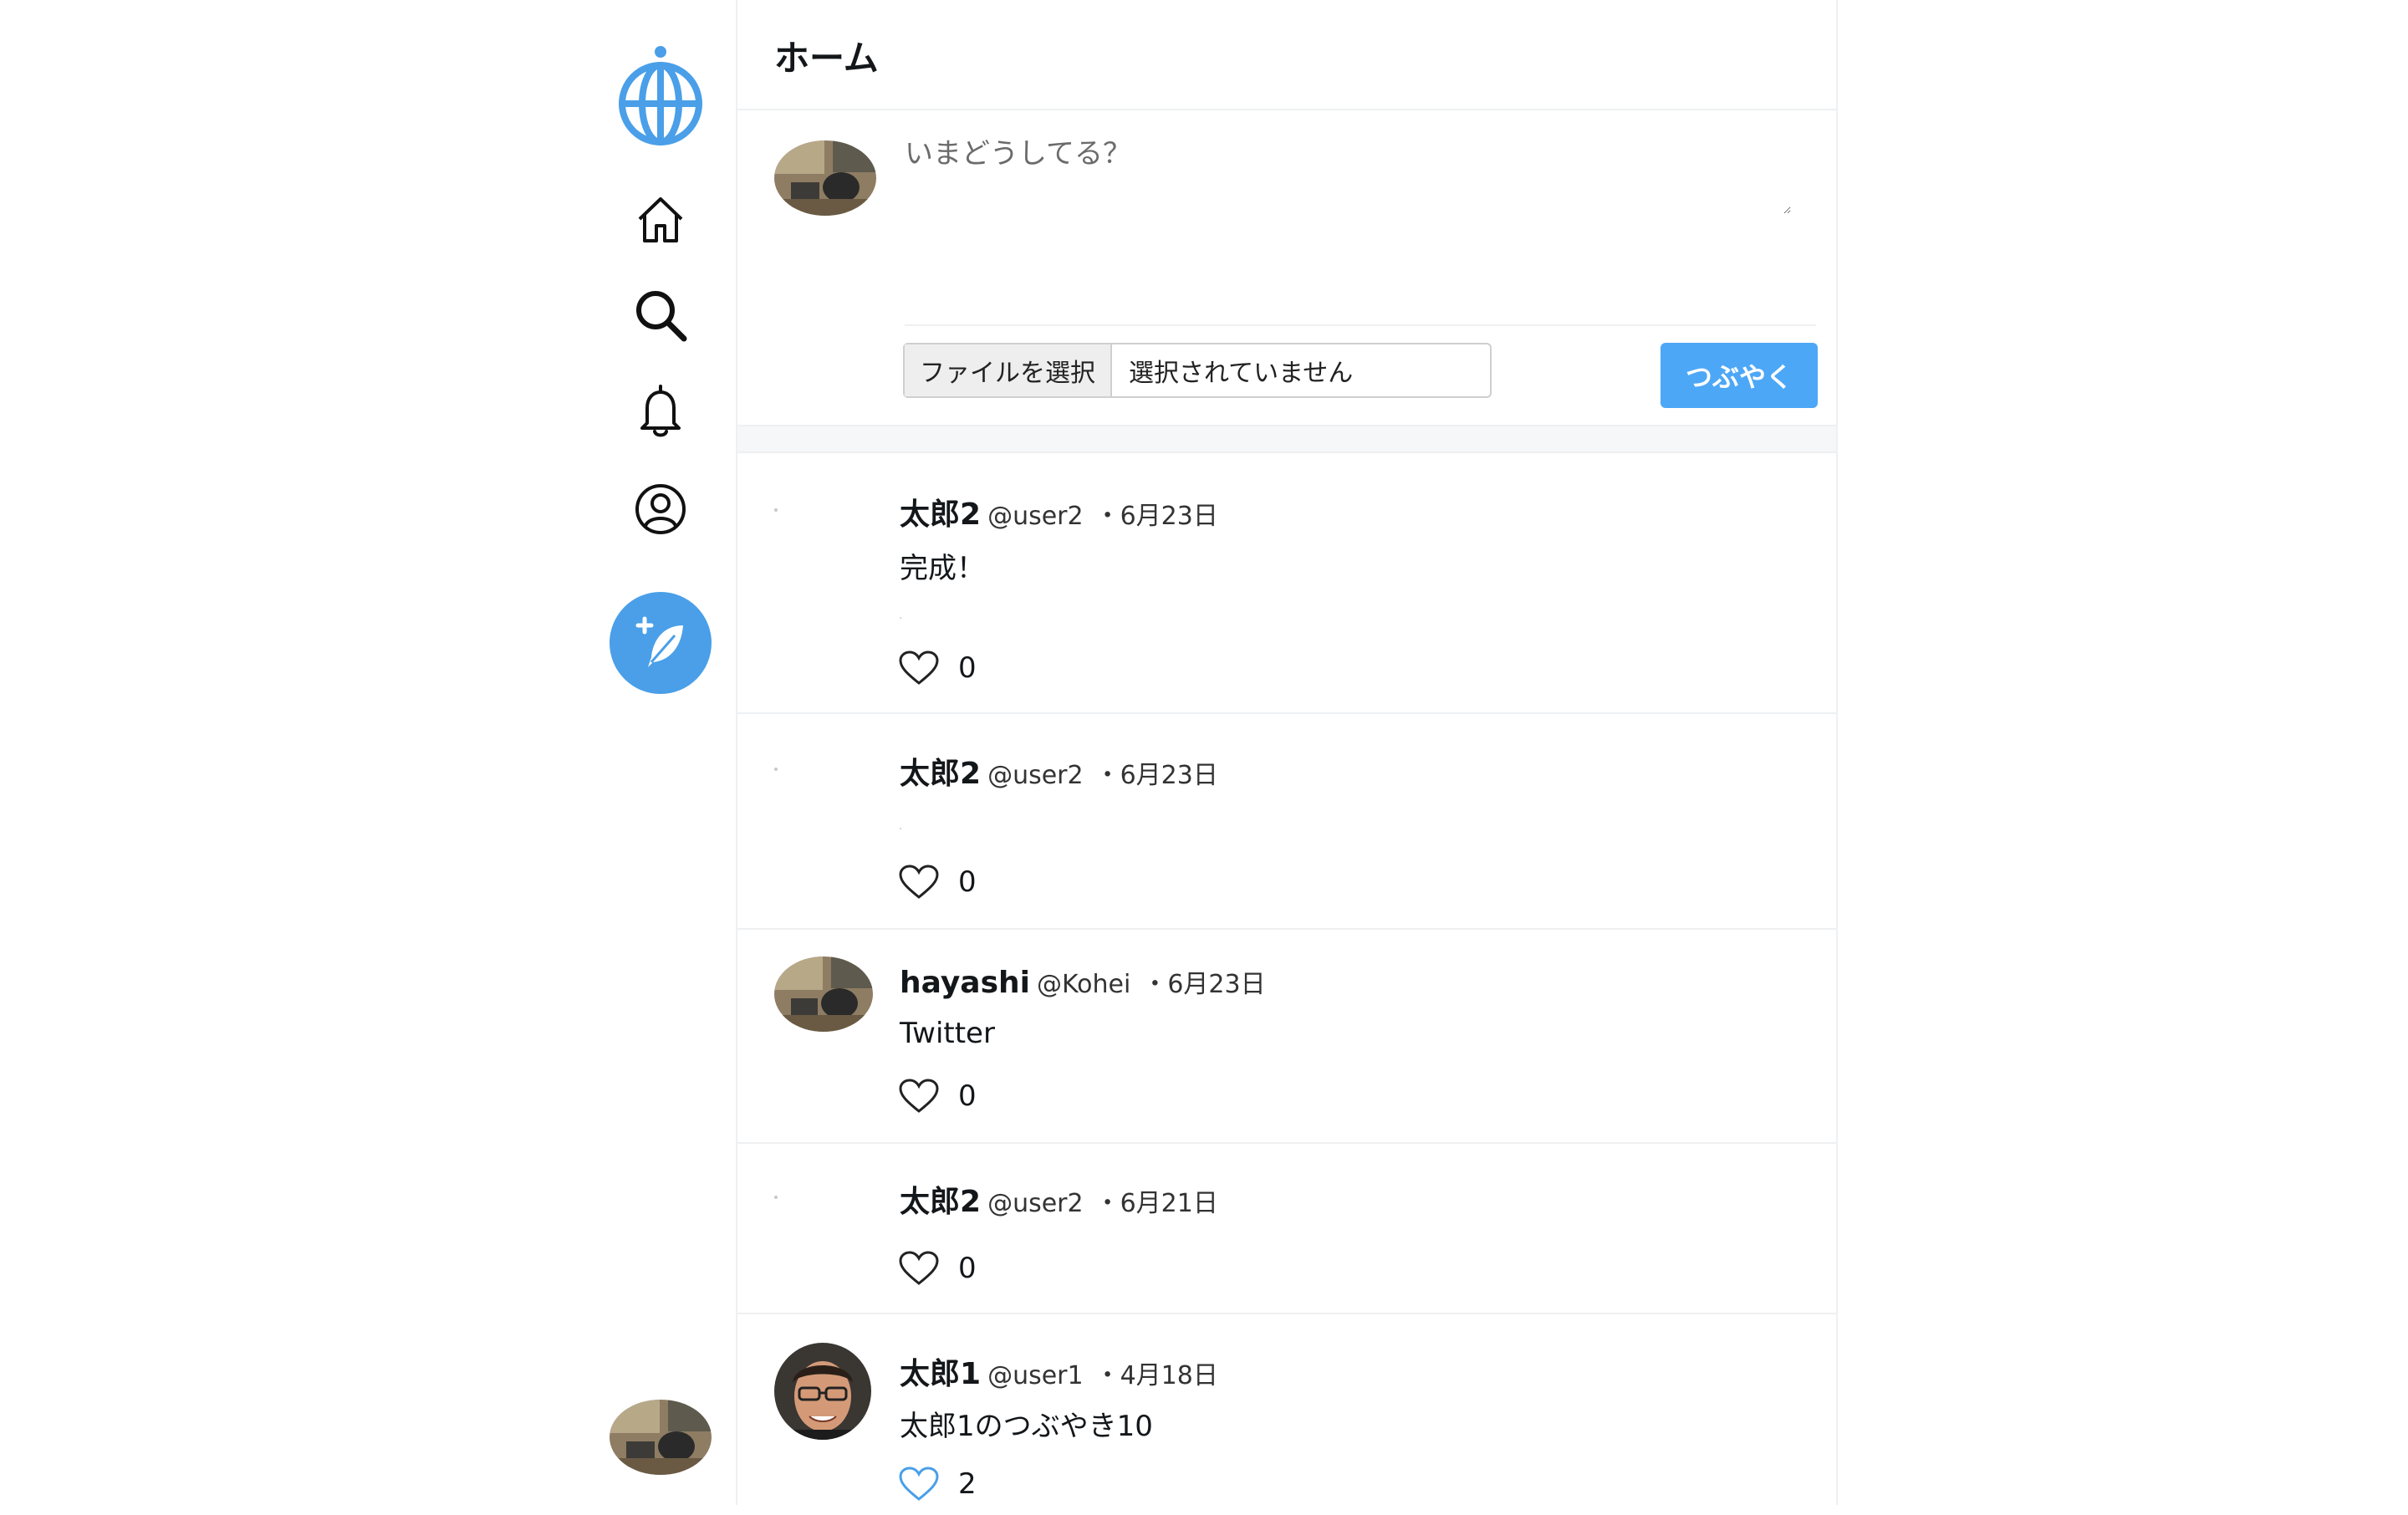 The image size is (2408, 1515). I want to click on tweet-text: Twitter, so click(947, 1033).